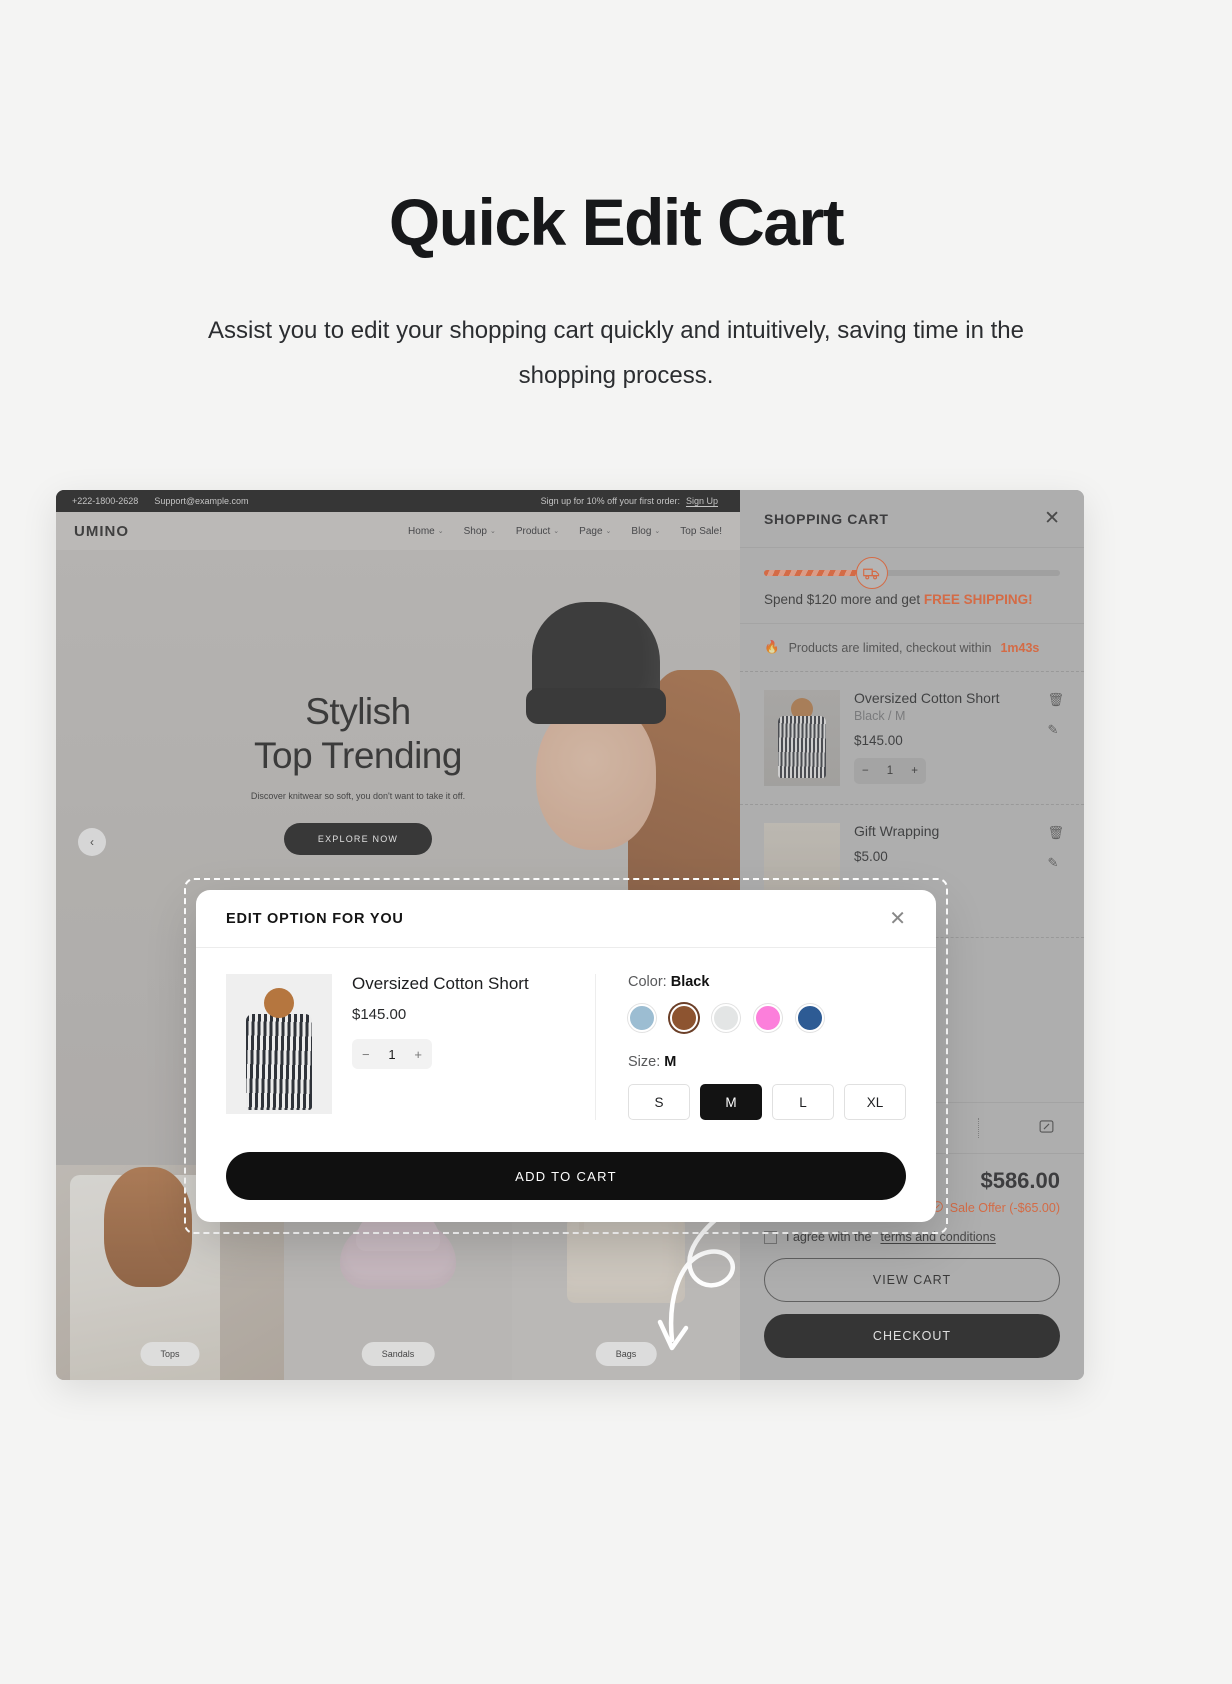 The image size is (1232, 1684). Describe the element at coordinates (875, 1102) in the screenshot. I see `size-option-xl: XL` at that location.